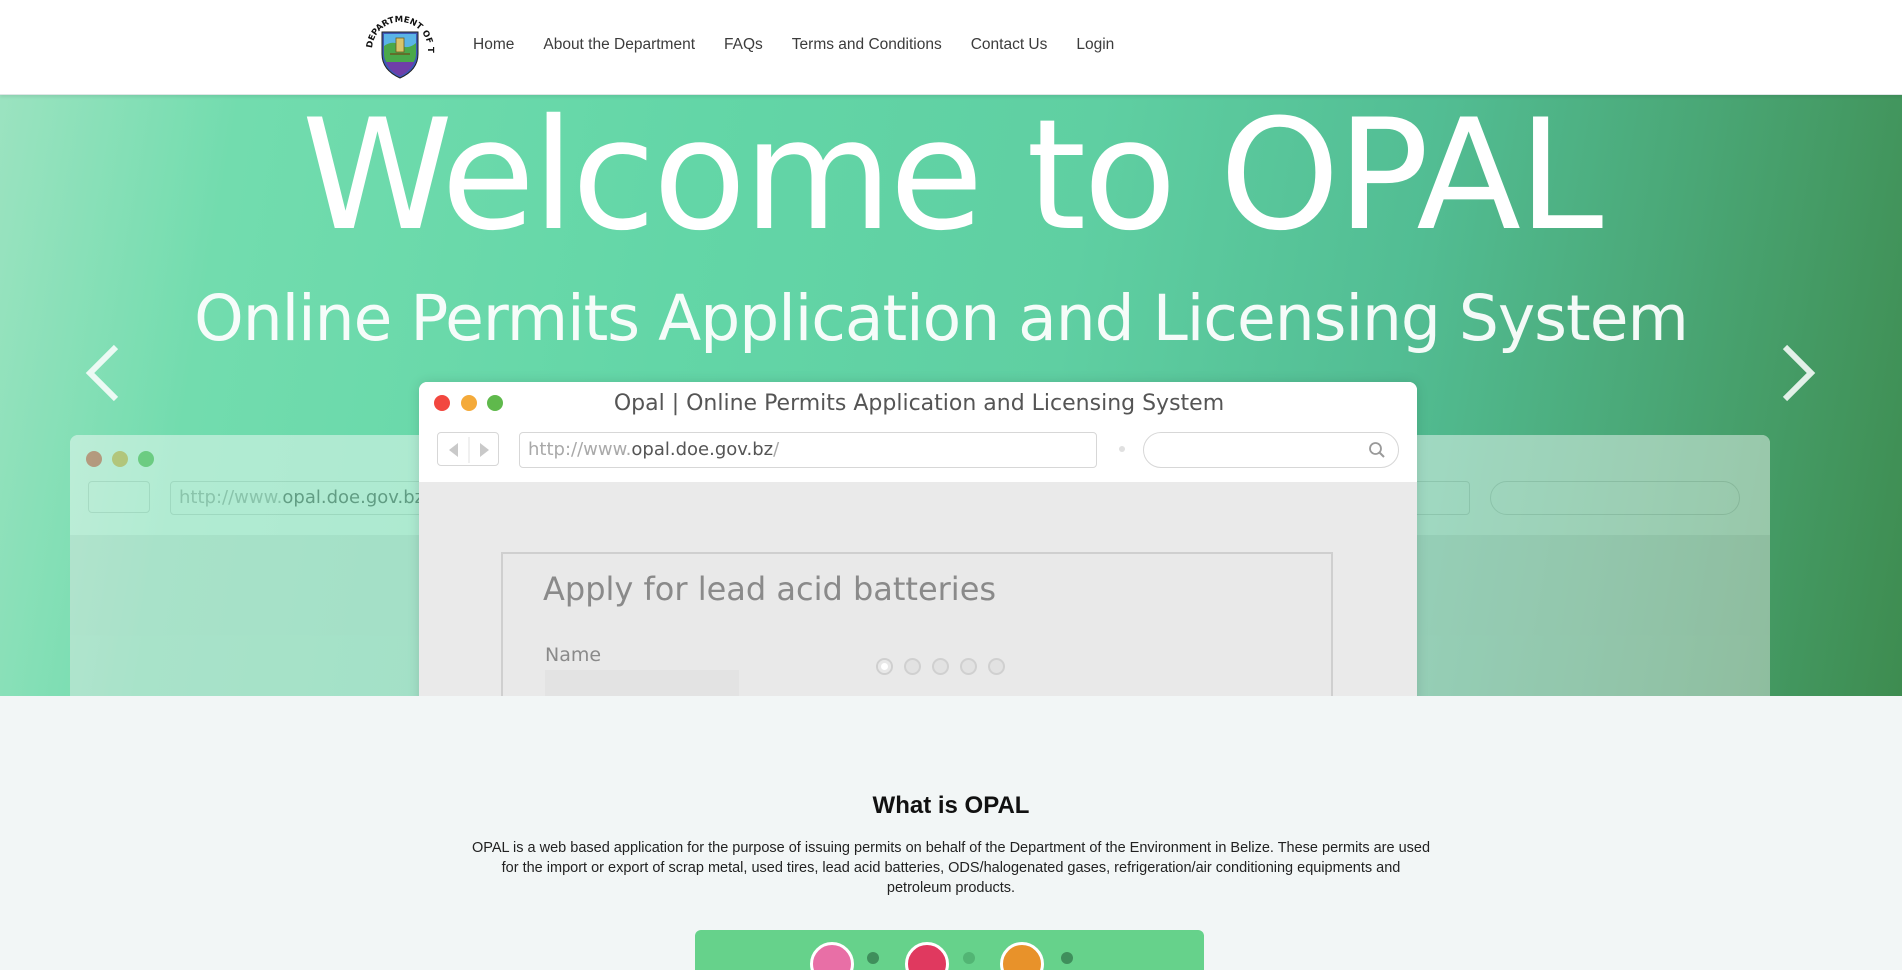 The width and height of the screenshot is (1902, 970). Describe the element at coordinates (949, 950) in the screenshot. I see `features-card` at that location.